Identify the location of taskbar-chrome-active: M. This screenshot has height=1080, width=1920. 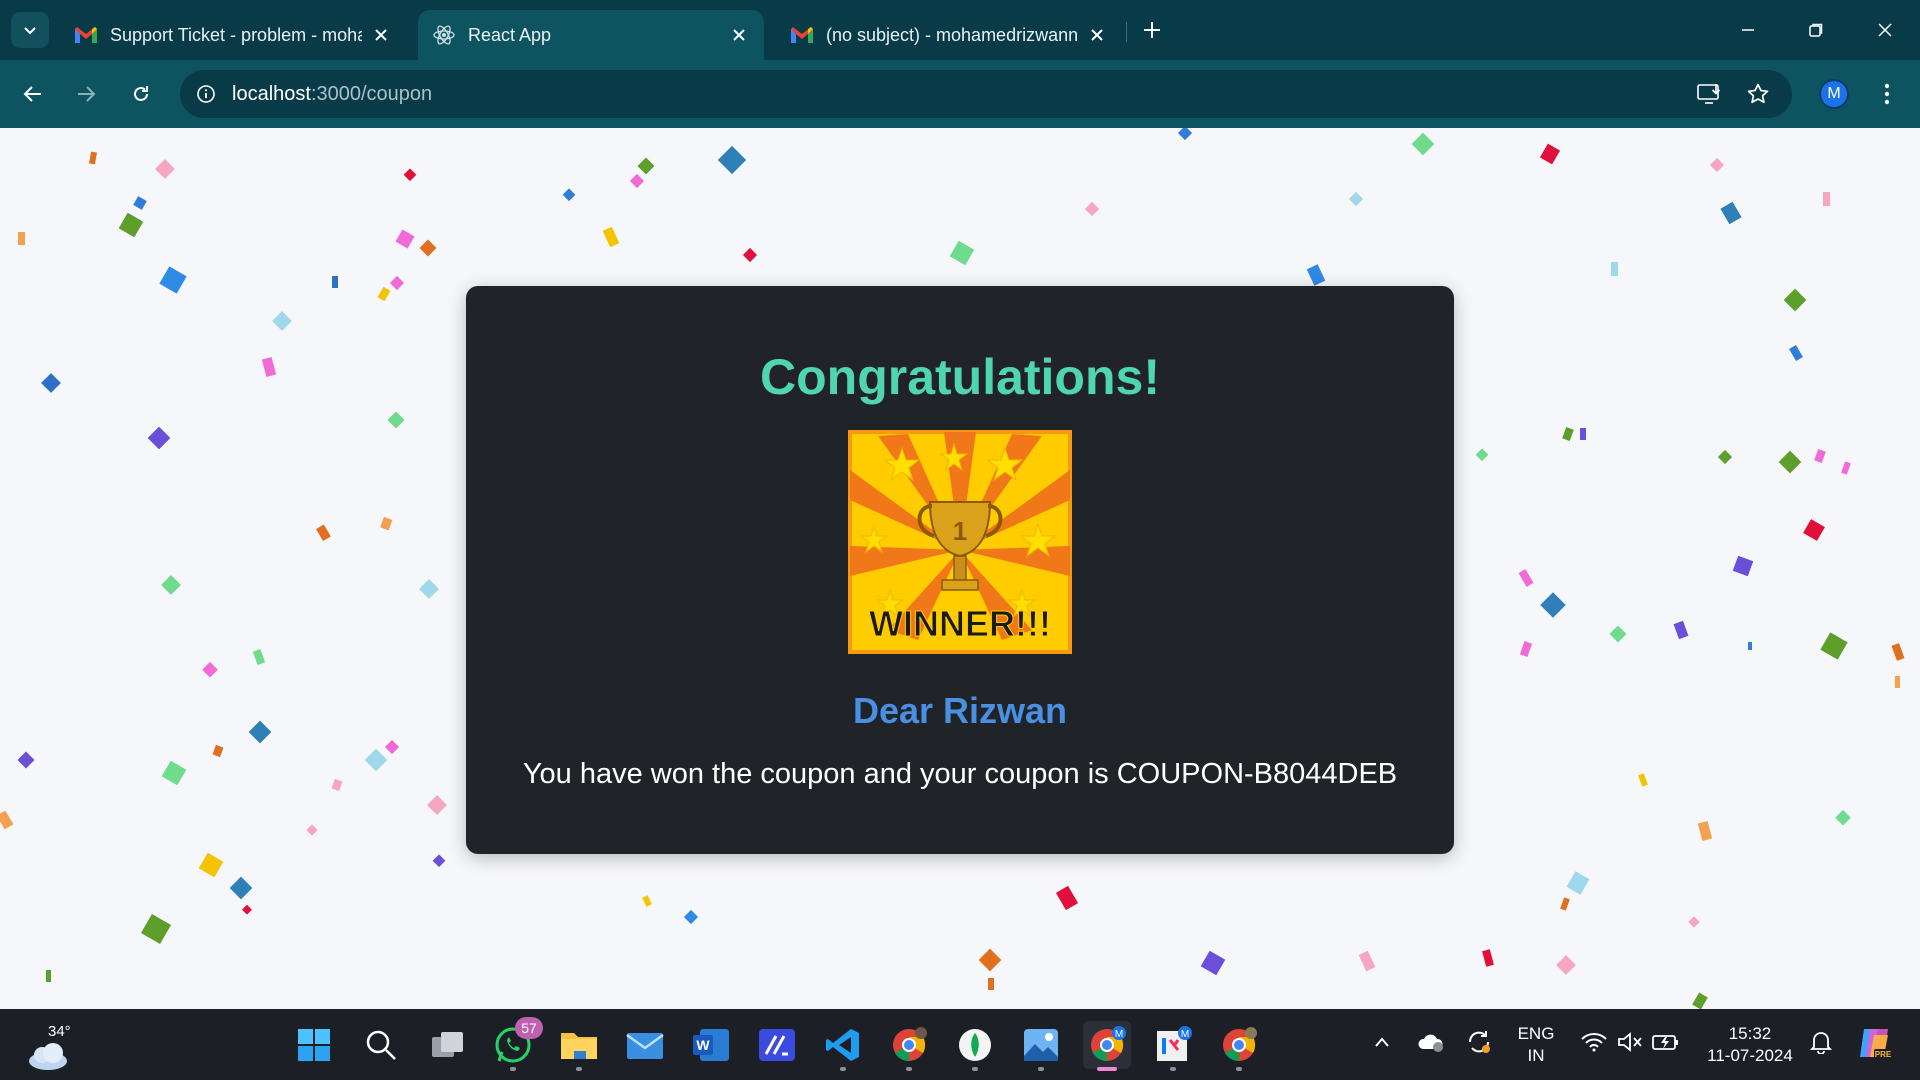
(1107, 1046).